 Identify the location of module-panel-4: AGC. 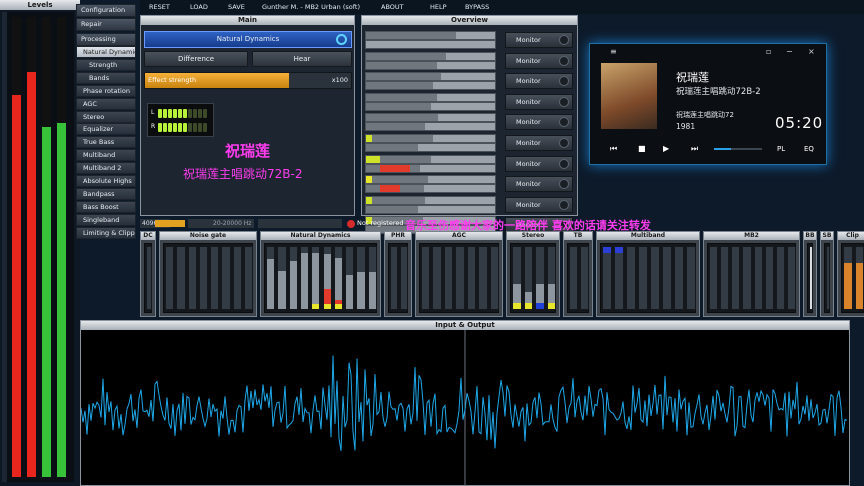
(459, 274).